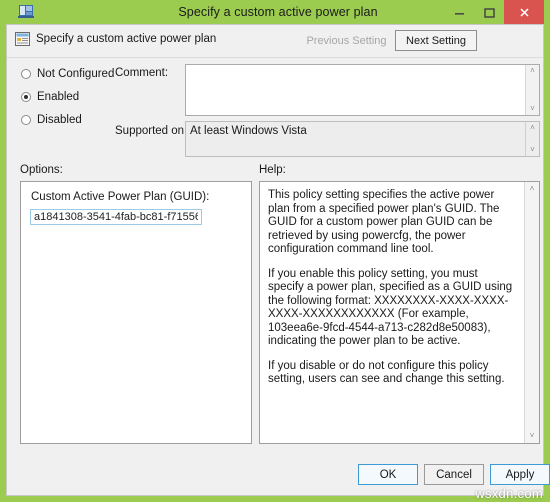 The image size is (550, 502). Describe the element at coordinates (272, 170) in the screenshot. I see `help-label: Help:` at that location.